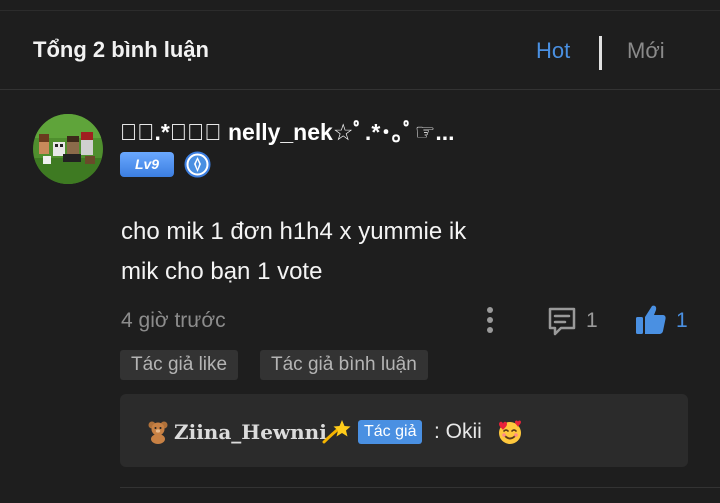 The image size is (720, 503). What do you see at coordinates (360, 89) in the screenshot?
I see `header-divider` at bounding box center [360, 89].